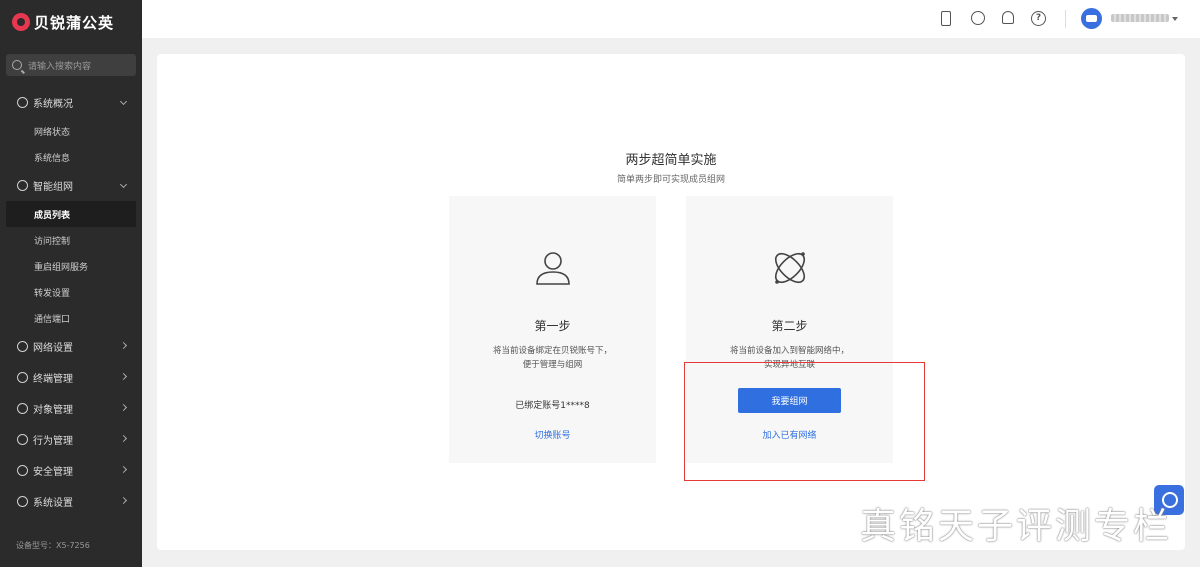 This screenshot has height=567, width=1200. Describe the element at coordinates (22, 408) in the screenshot. I see `folder-icon` at that location.